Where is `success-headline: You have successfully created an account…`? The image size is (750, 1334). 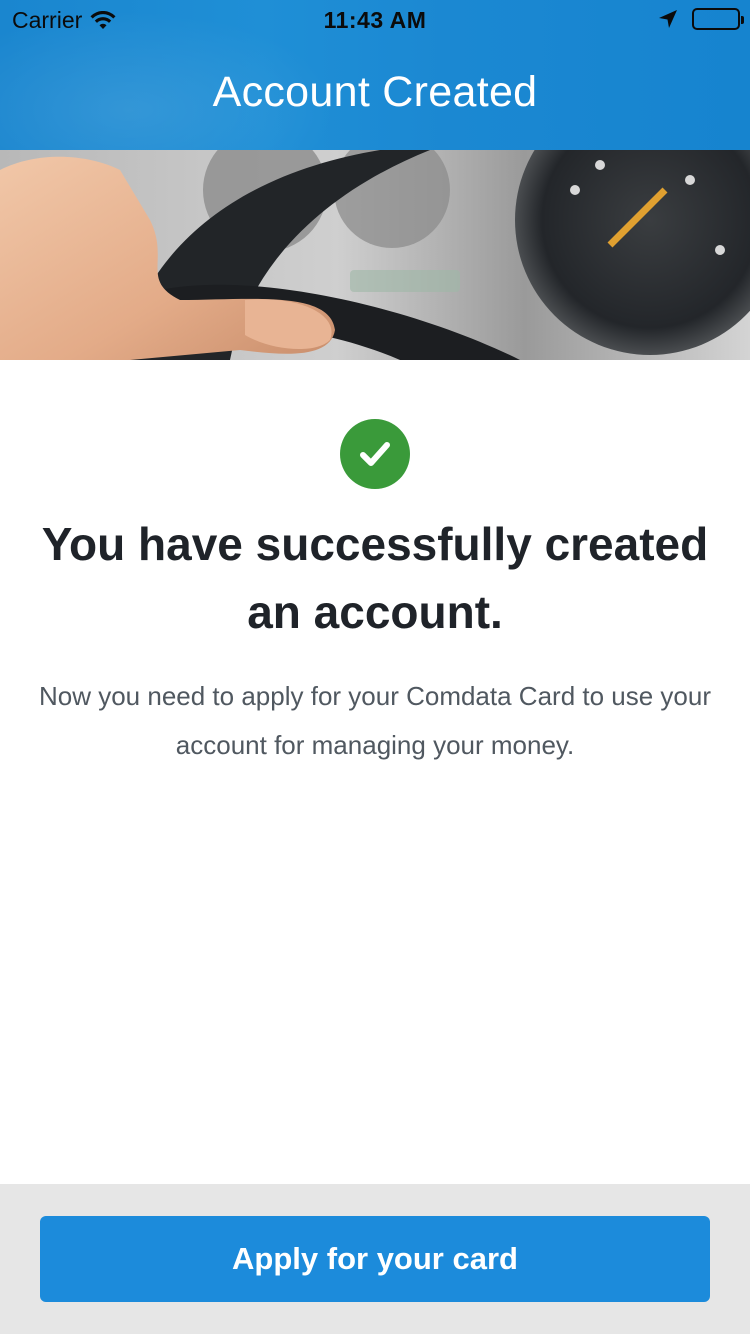
success-headline: You have successfully created an account… is located at coordinates (375, 578).